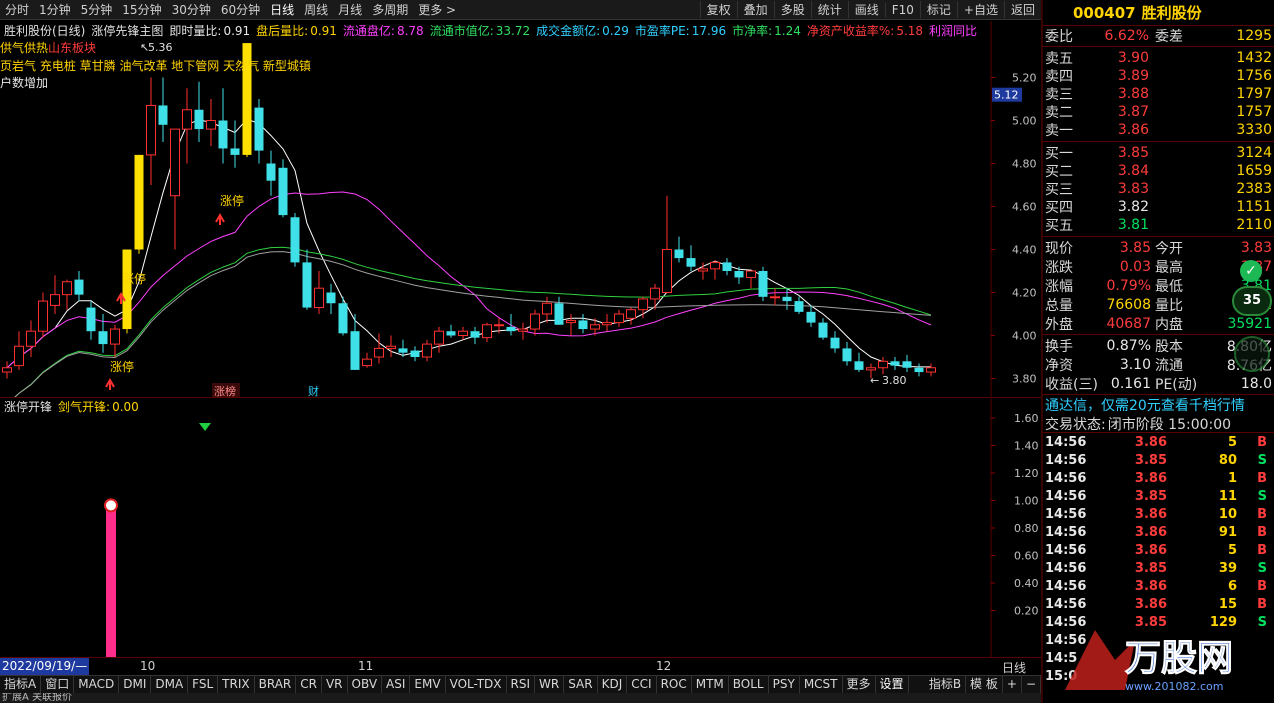 The height and width of the screenshot is (703, 1274). I want to click on ask-row-3: 卖二 3.87 1757, so click(1158, 112).